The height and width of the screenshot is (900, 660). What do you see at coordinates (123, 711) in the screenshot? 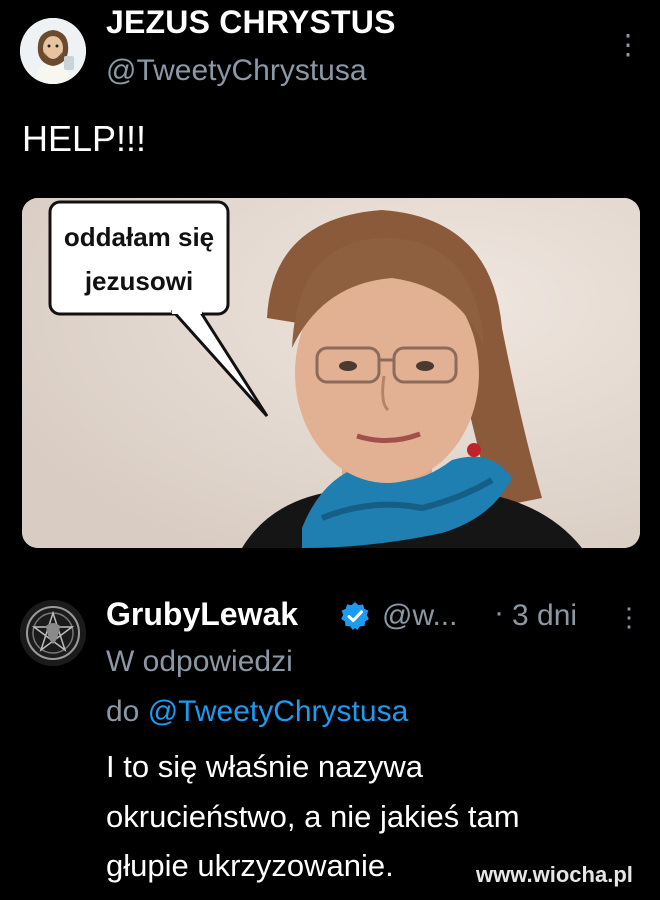
I see `replying-to-do: do` at bounding box center [123, 711].